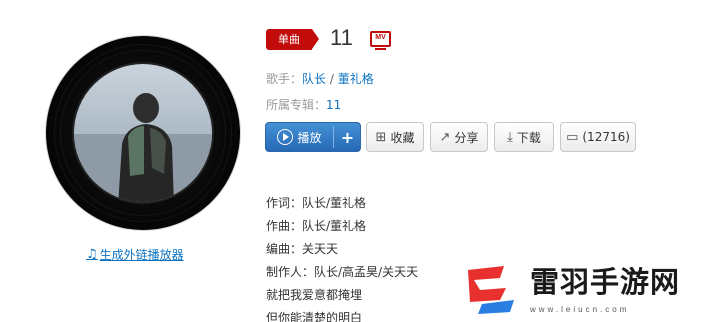 The width and height of the screenshot is (710, 322). Describe the element at coordinates (466, 137) in the screenshot. I see `share-label: 分享` at that location.